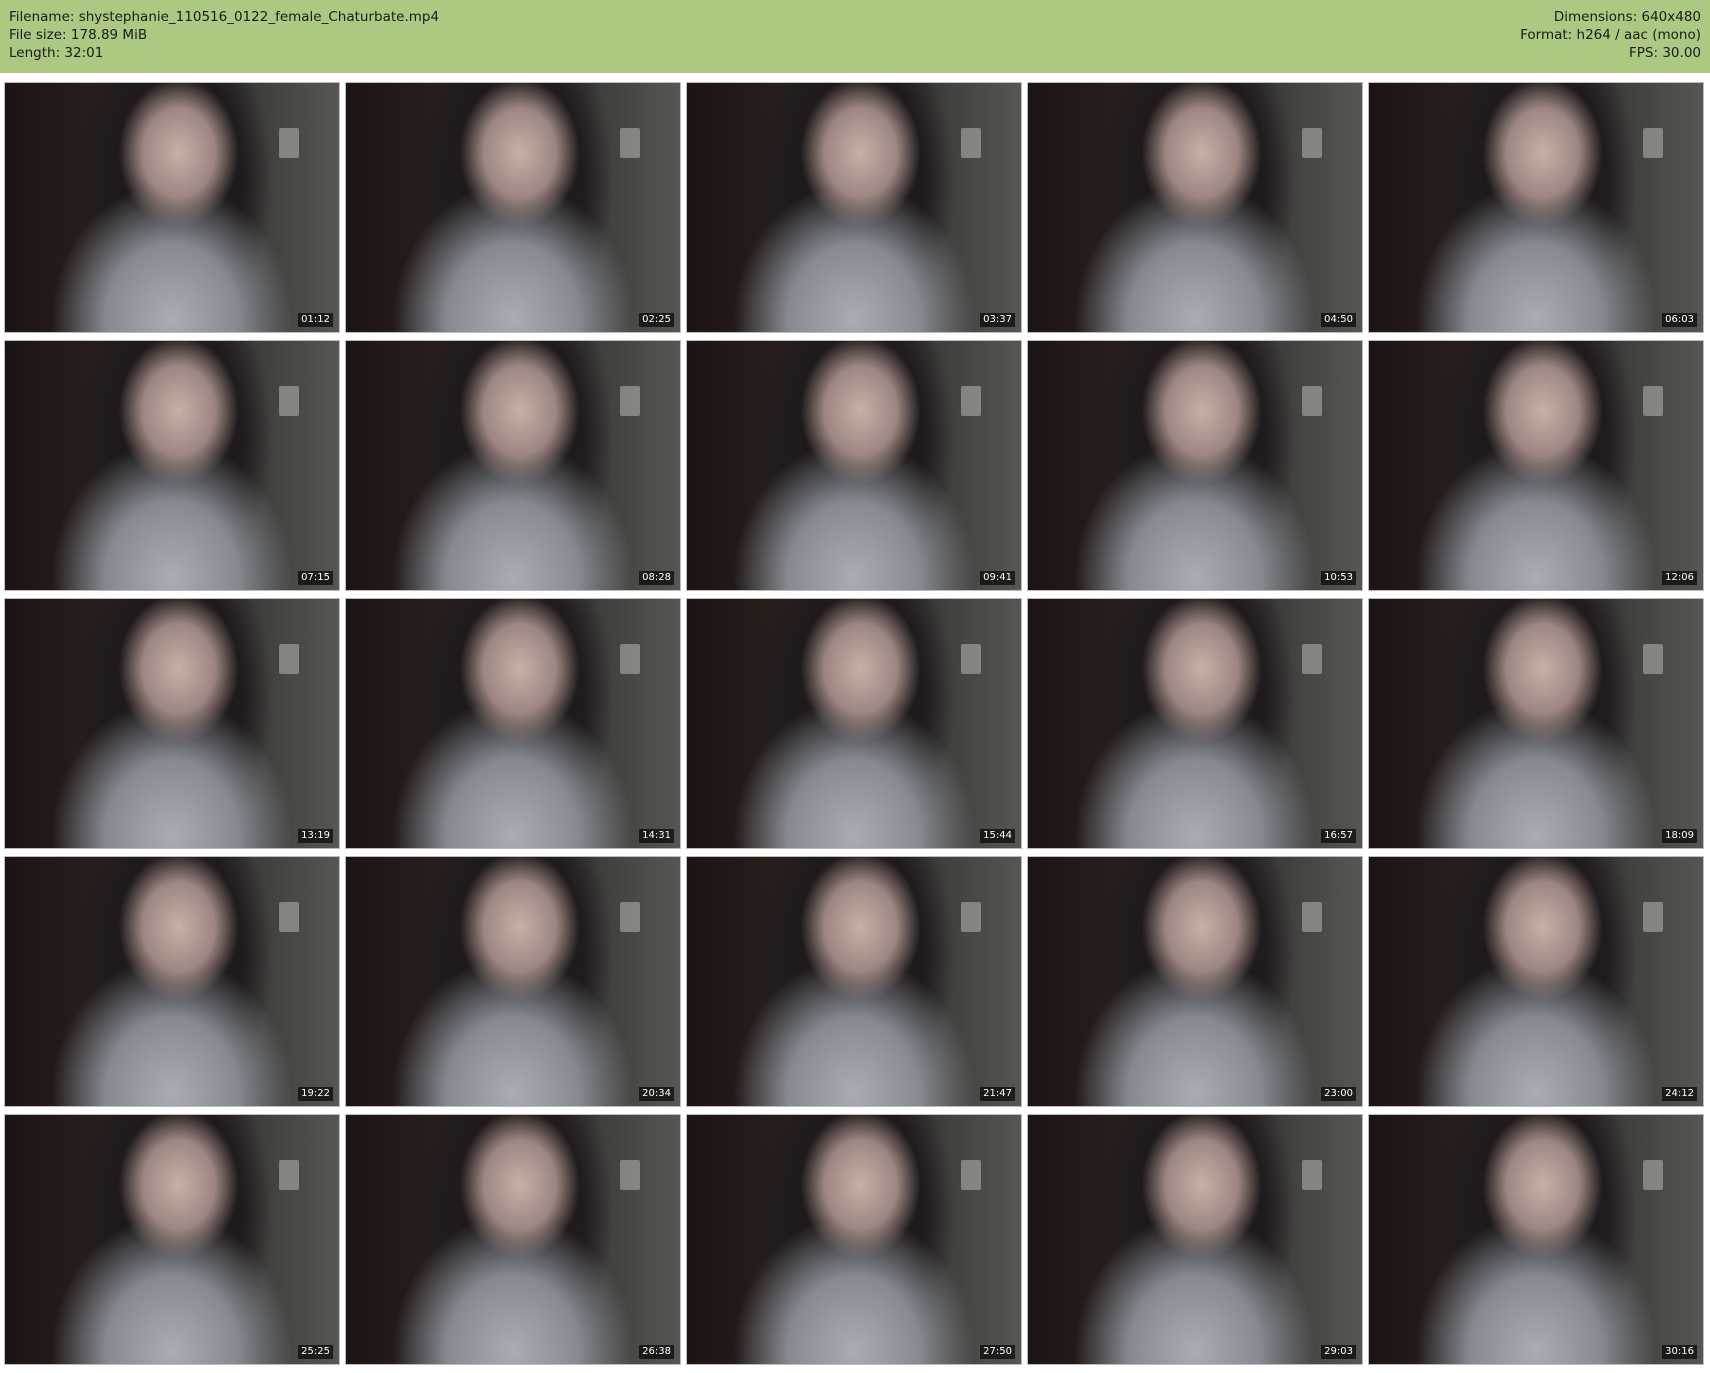 This screenshot has height=1373, width=1710. What do you see at coordinates (513, 1239) in the screenshot?
I see `video-frame-thumbnail: 26:38` at bounding box center [513, 1239].